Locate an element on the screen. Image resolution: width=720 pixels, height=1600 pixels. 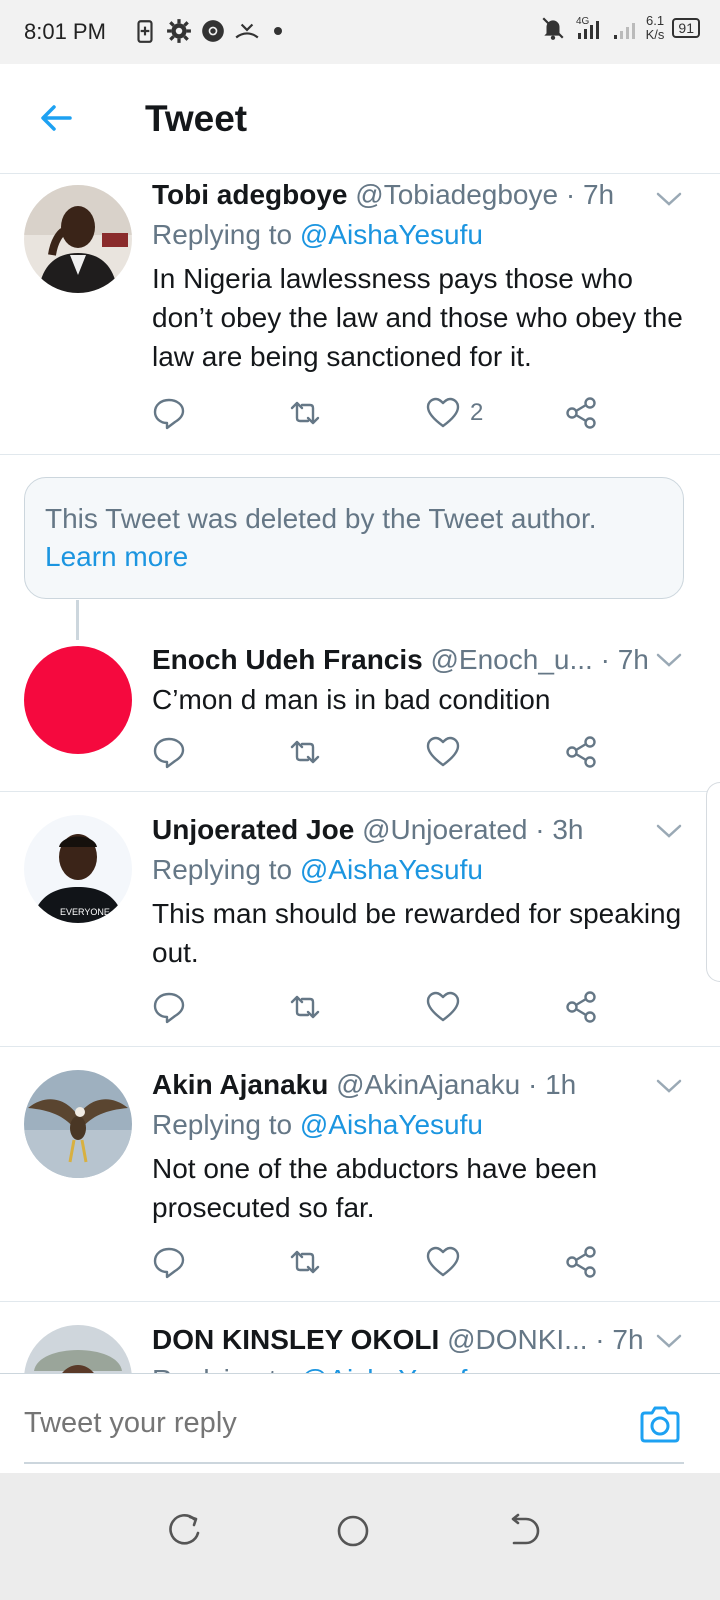
author-name: DON KINSLEY OKOLI is located at coordinates (295, 1339).